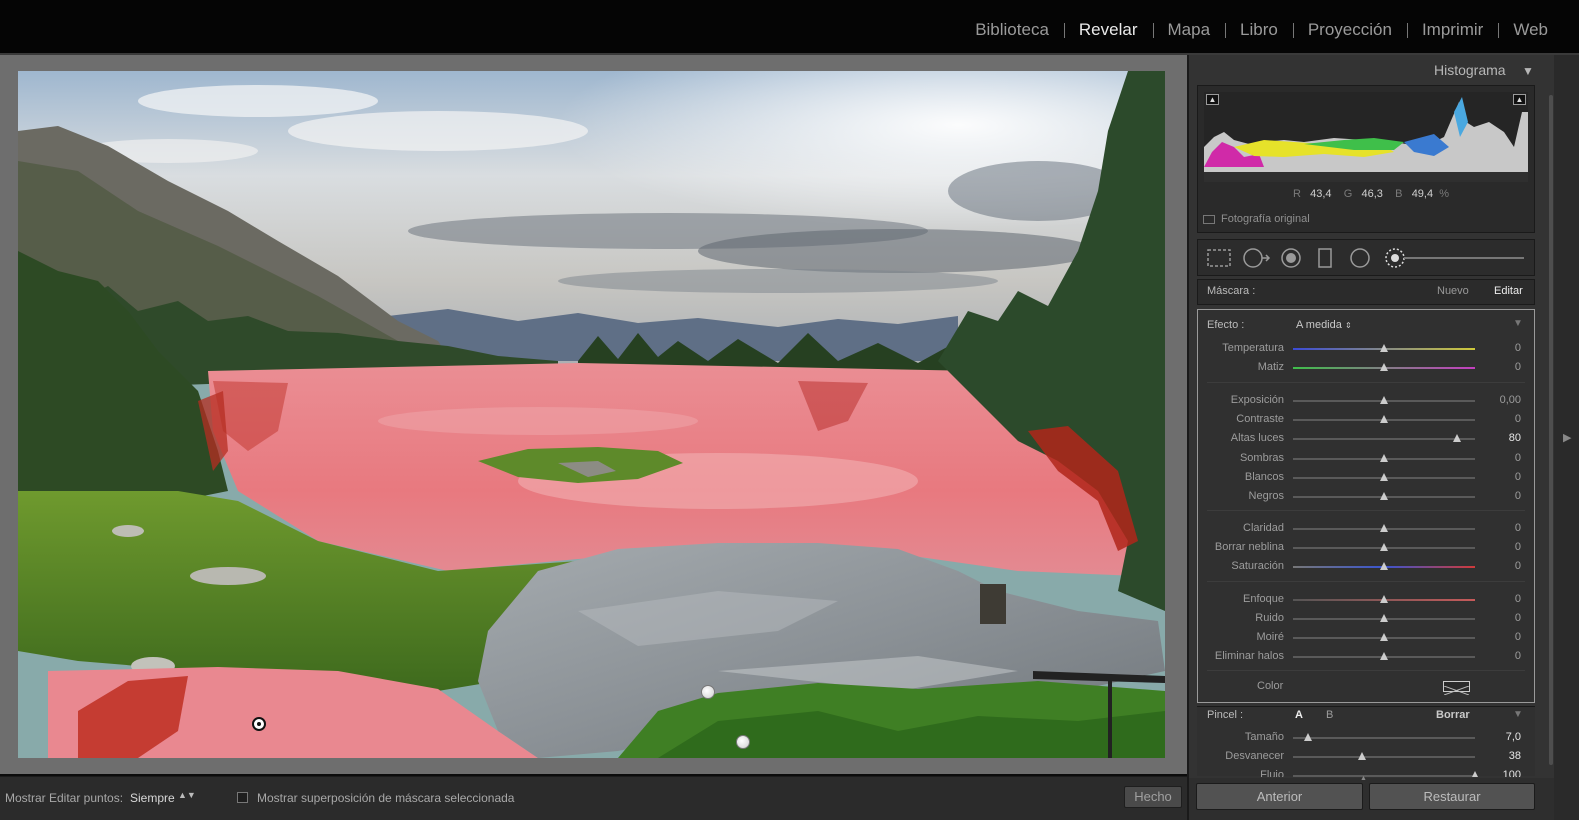 Image resolution: width=1579 pixels, height=820 pixels. I want to click on brush-slider-row: Tamaño 7,0, so click(1366, 737).